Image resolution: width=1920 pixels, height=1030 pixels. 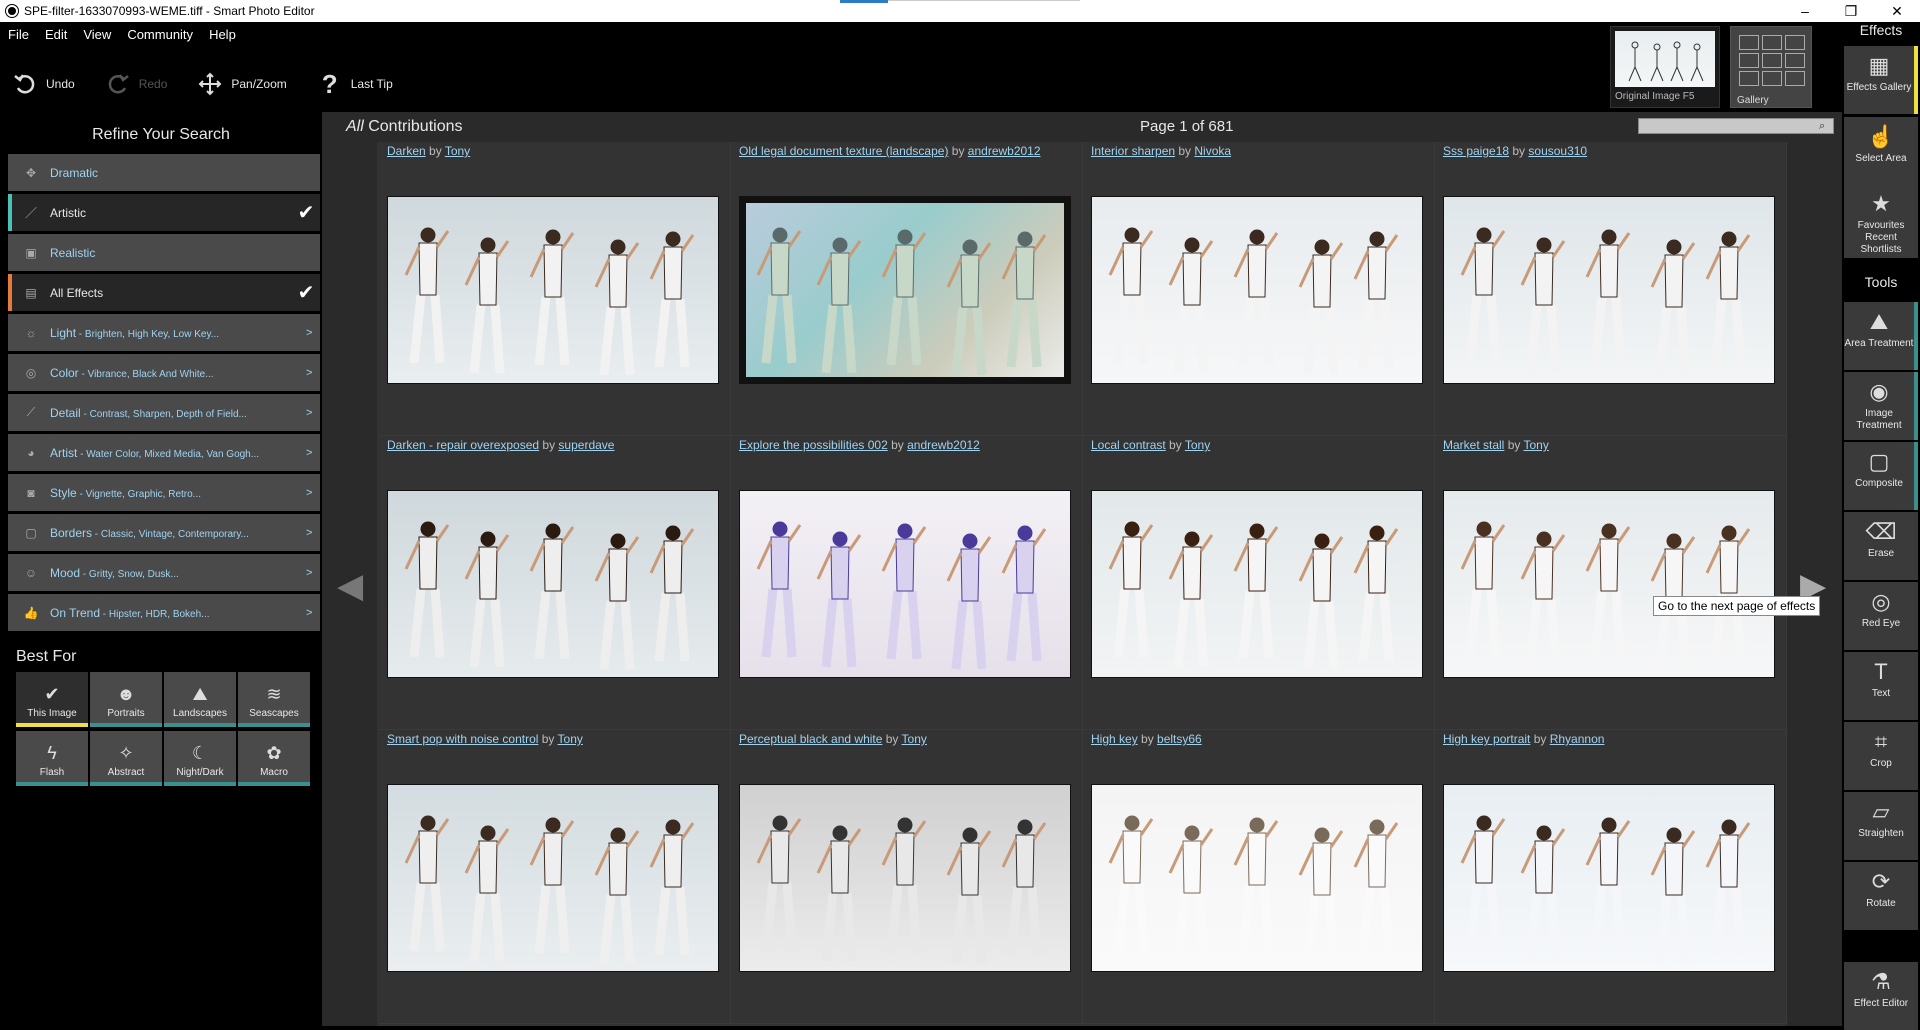 What do you see at coordinates (1881, 336) in the screenshot?
I see `area-treatment-button: ⛰ Area Treatment` at bounding box center [1881, 336].